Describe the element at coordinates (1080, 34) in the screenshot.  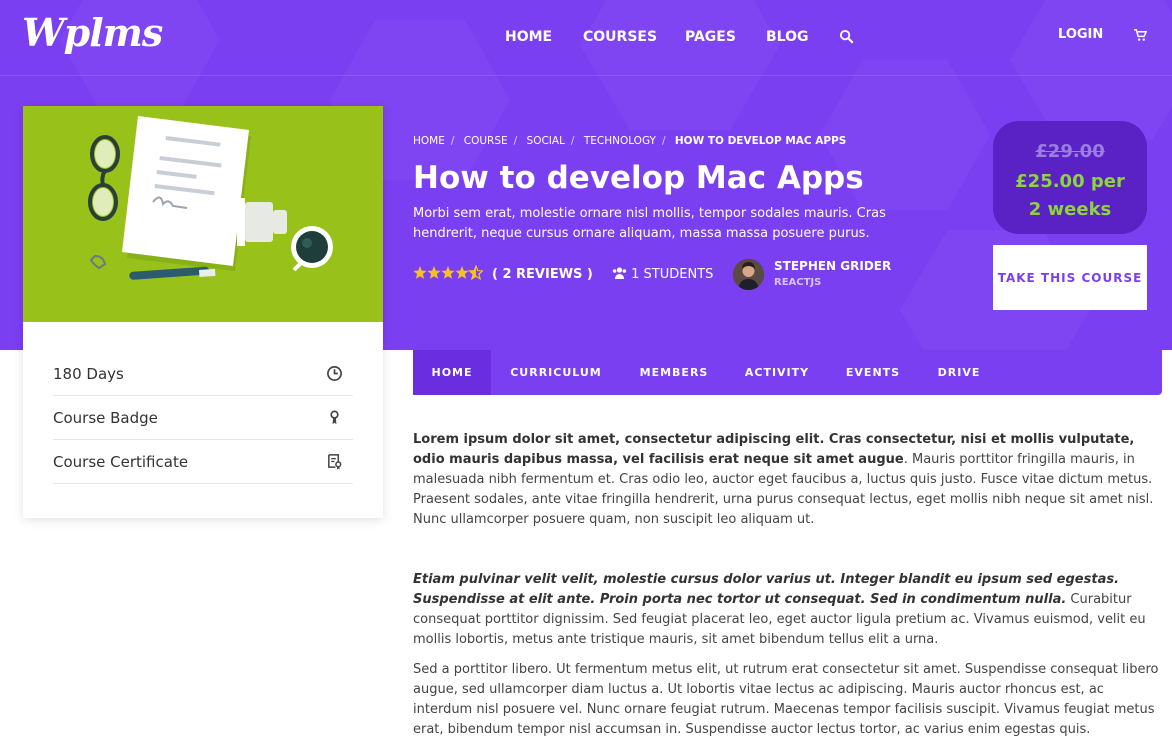
I see `login-link: LOGIN` at that location.